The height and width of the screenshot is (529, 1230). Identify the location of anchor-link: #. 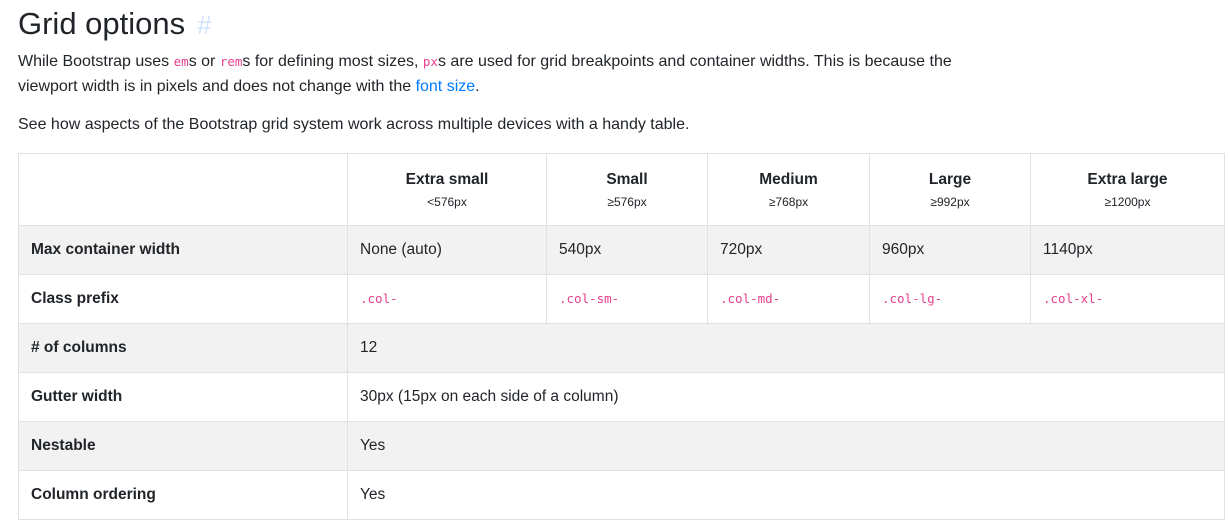
(204, 25).